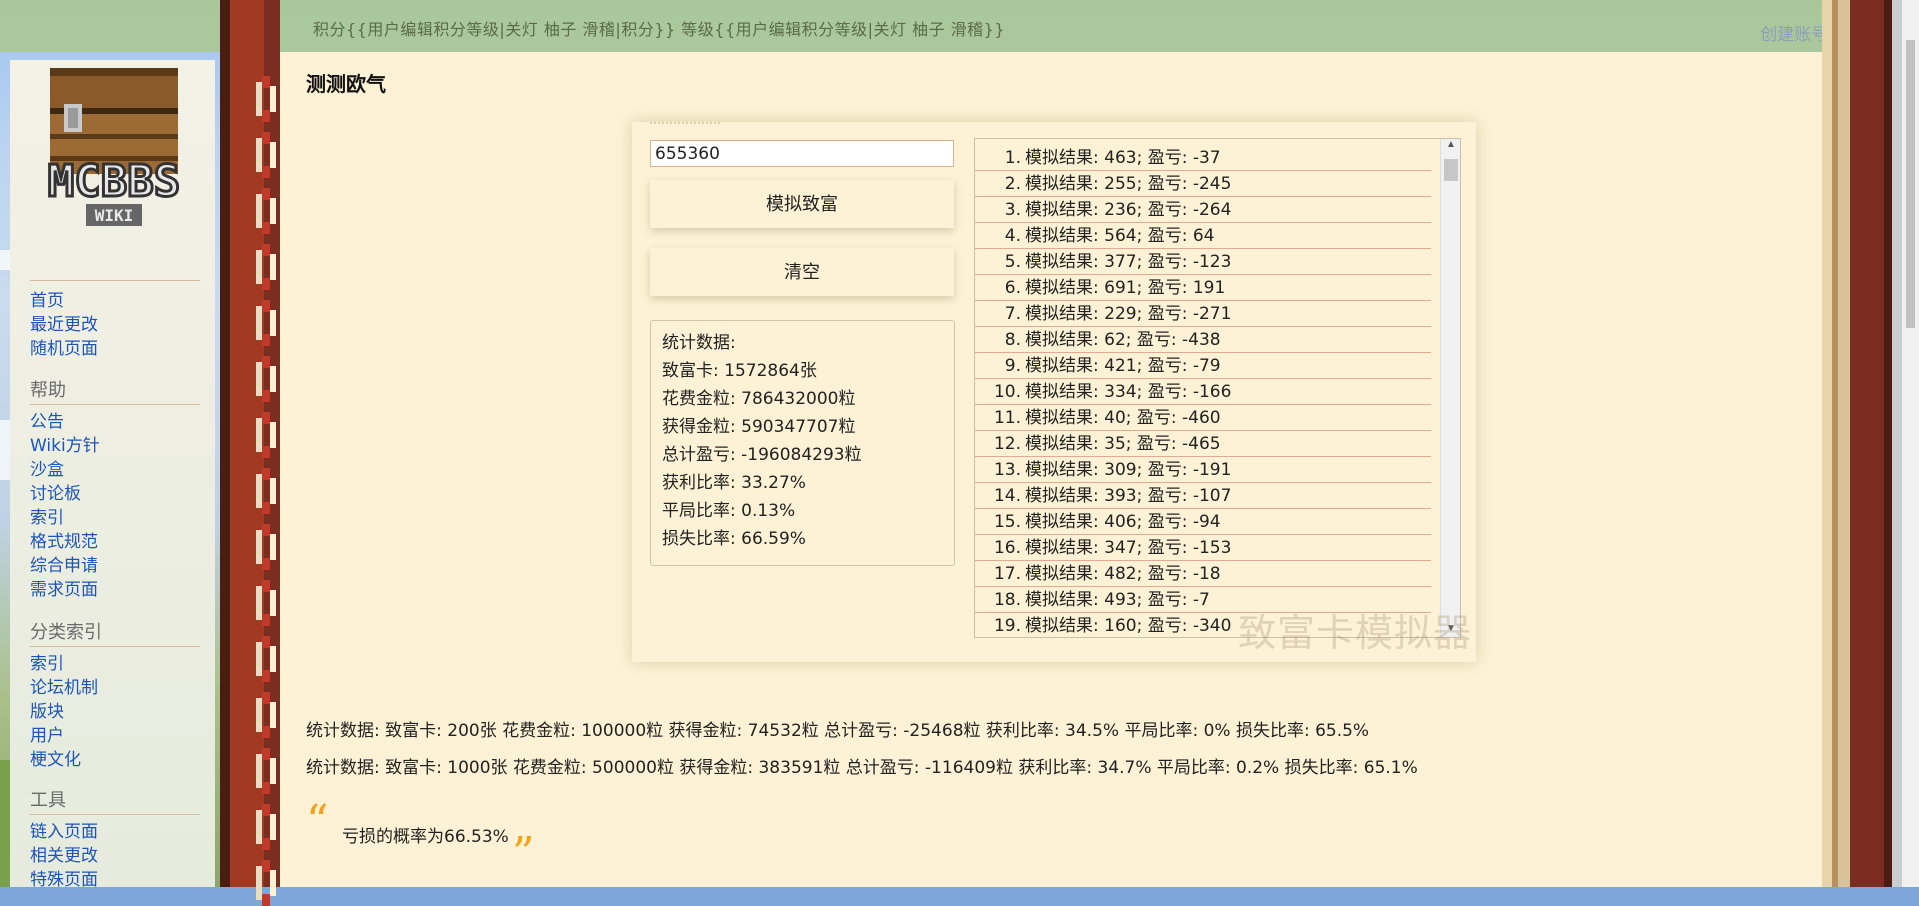  What do you see at coordinates (115, 470) in the screenshot?
I see `sidebar-item-sandbox: 沙盒` at bounding box center [115, 470].